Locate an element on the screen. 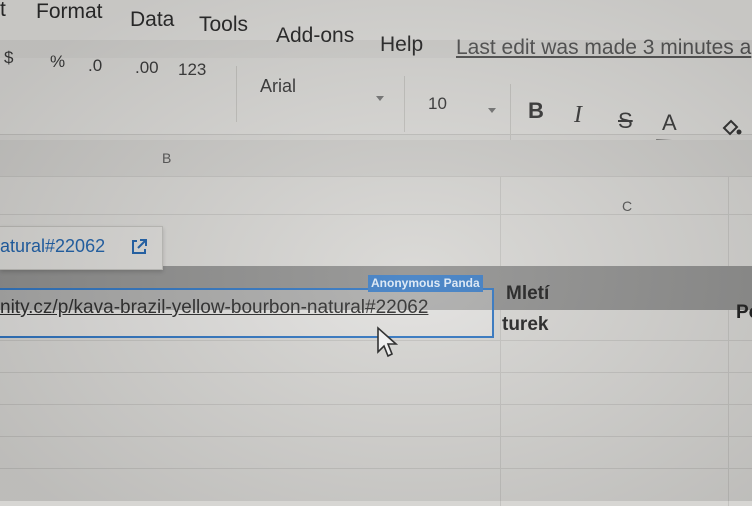 The image size is (752, 506). menu-addons: Add-ons is located at coordinates (315, 36).